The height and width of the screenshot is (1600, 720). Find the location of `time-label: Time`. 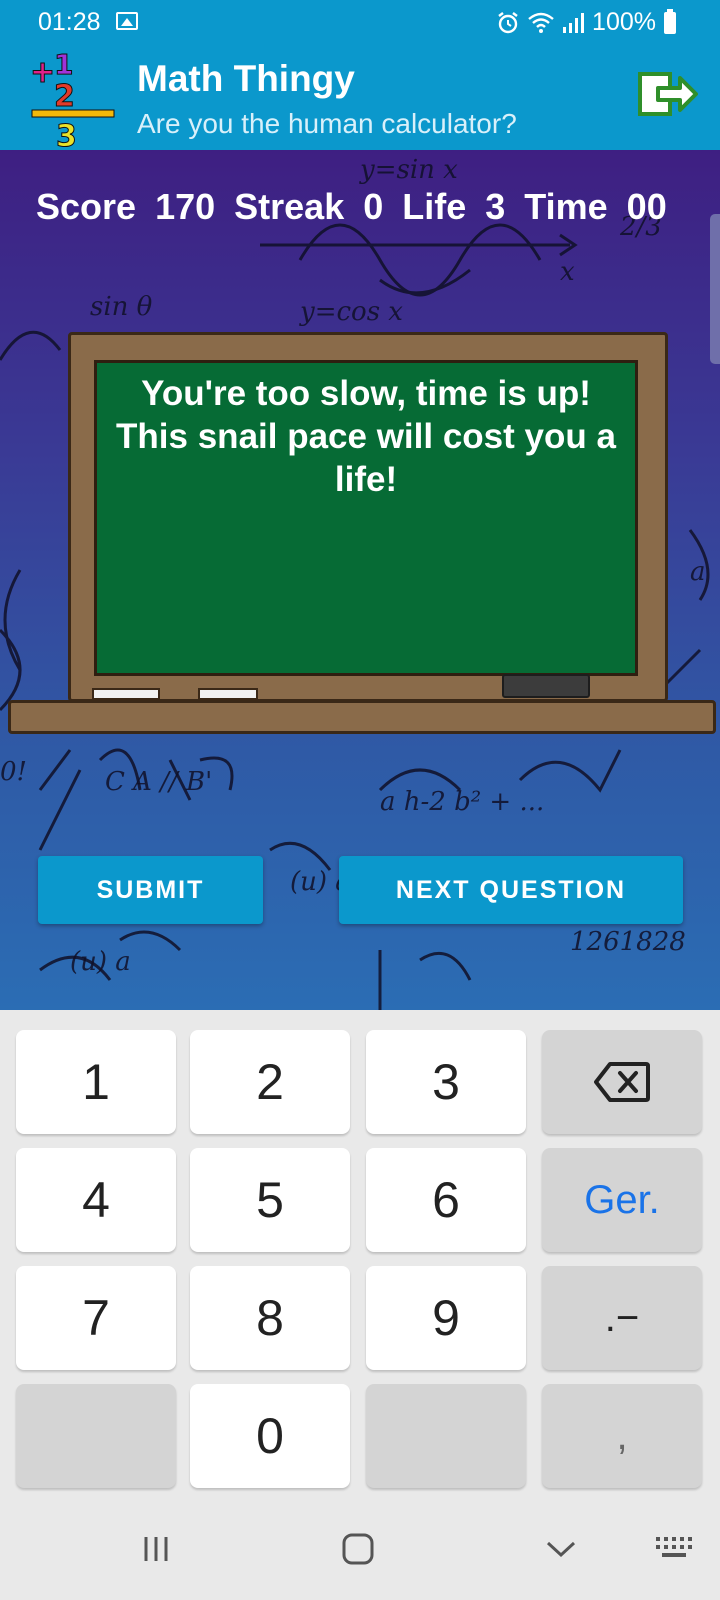

time-label: Time is located at coordinates (566, 206).